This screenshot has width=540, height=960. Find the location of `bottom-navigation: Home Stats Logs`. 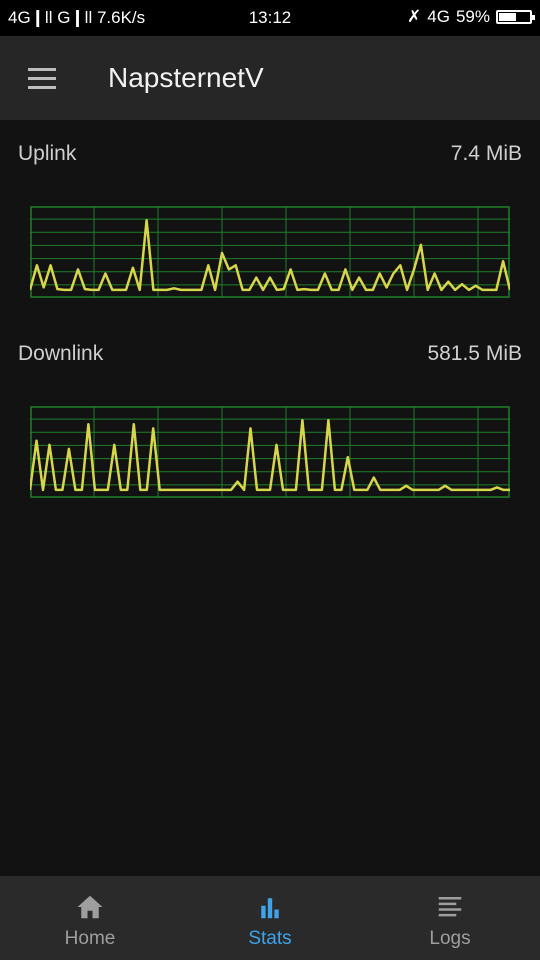

bottom-navigation: Home Stats Logs is located at coordinates (270, 918).